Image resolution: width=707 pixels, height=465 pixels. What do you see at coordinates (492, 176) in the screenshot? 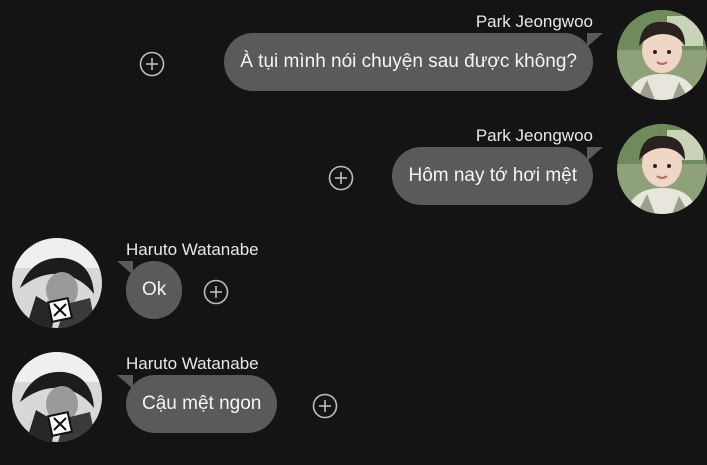
I see `message-bubble: Hôm nay tớ hơi mệt` at bounding box center [492, 176].